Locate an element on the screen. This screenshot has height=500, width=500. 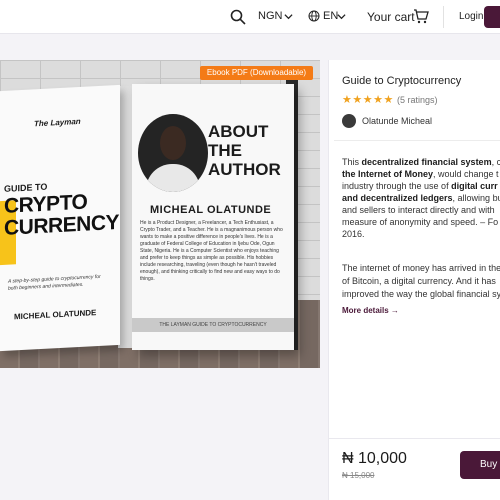
description-line: and decentralized ledgers, allowing bu is located at coordinates (421, 198).